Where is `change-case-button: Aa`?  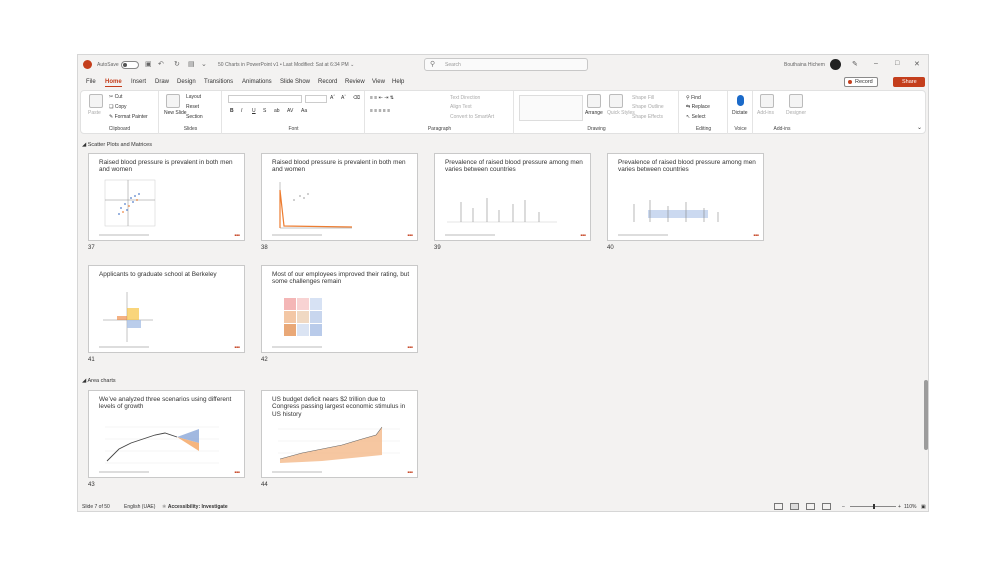
change-case-button: Aa is located at coordinates (304, 111).